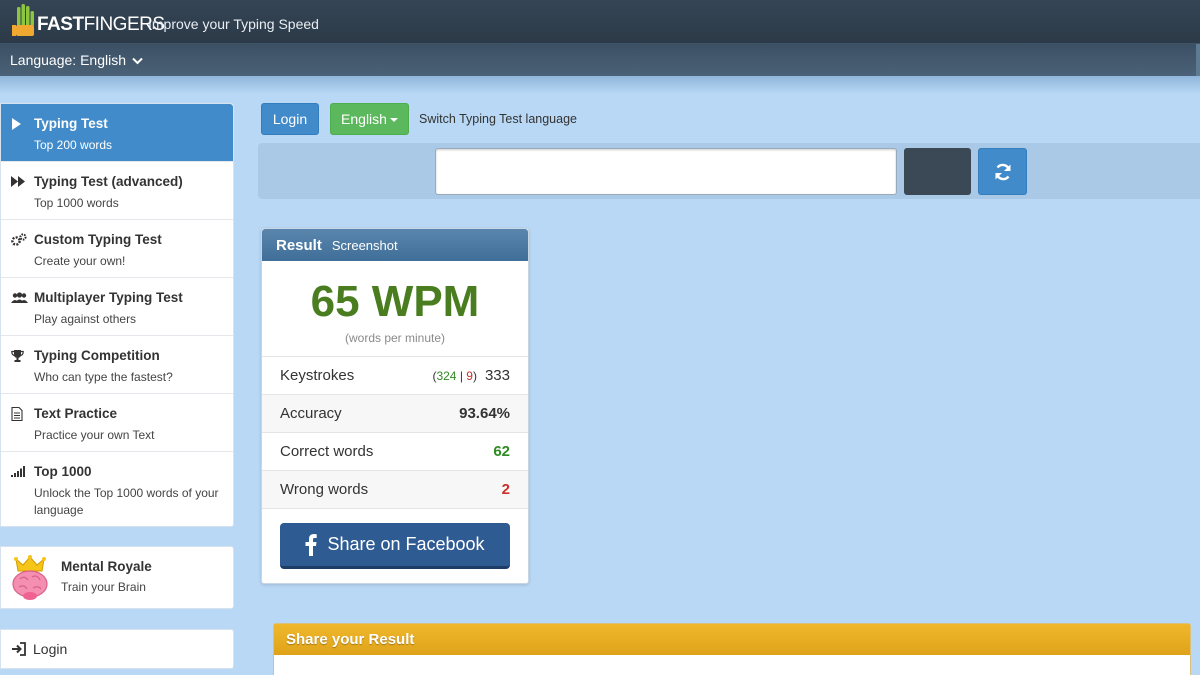 This screenshot has width=1200, height=675. What do you see at coordinates (85, 319) in the screenshot?
I see `sidebar-item-subtitle: Play against others` at bounding box center [85, 319].